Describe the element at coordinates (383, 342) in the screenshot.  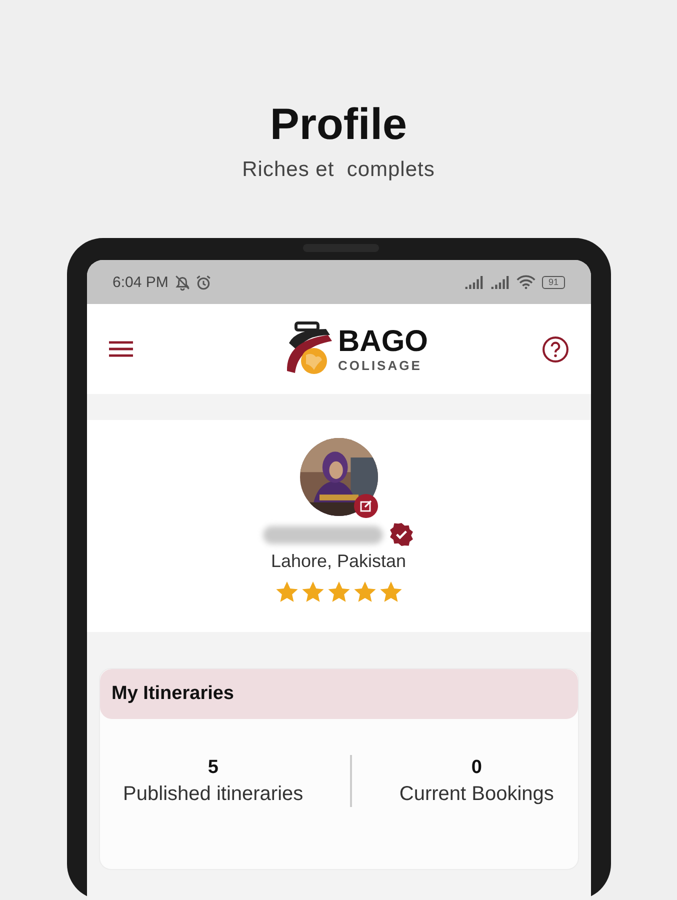
I see `logo-wordmark: BAGO` at that location.